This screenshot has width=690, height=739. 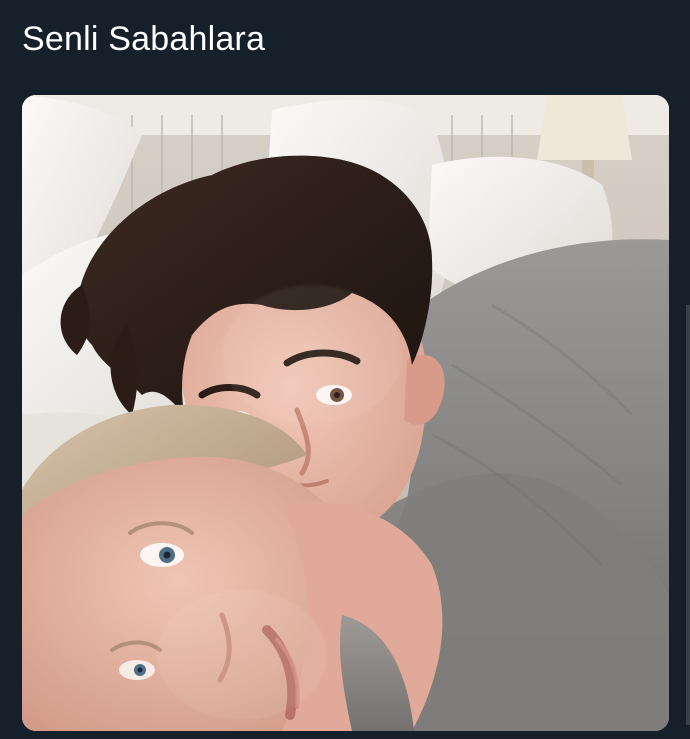 I want to click on scrollbar, so click(x=688, y=515).